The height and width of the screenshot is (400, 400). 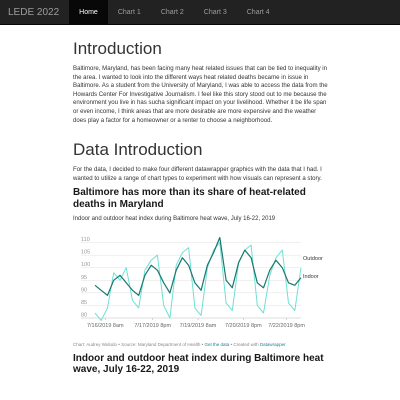 What do you see at coordinates (88, 12) in the screenshot?
I see `nav-item-home: Home` at bounding box center [88, 12].